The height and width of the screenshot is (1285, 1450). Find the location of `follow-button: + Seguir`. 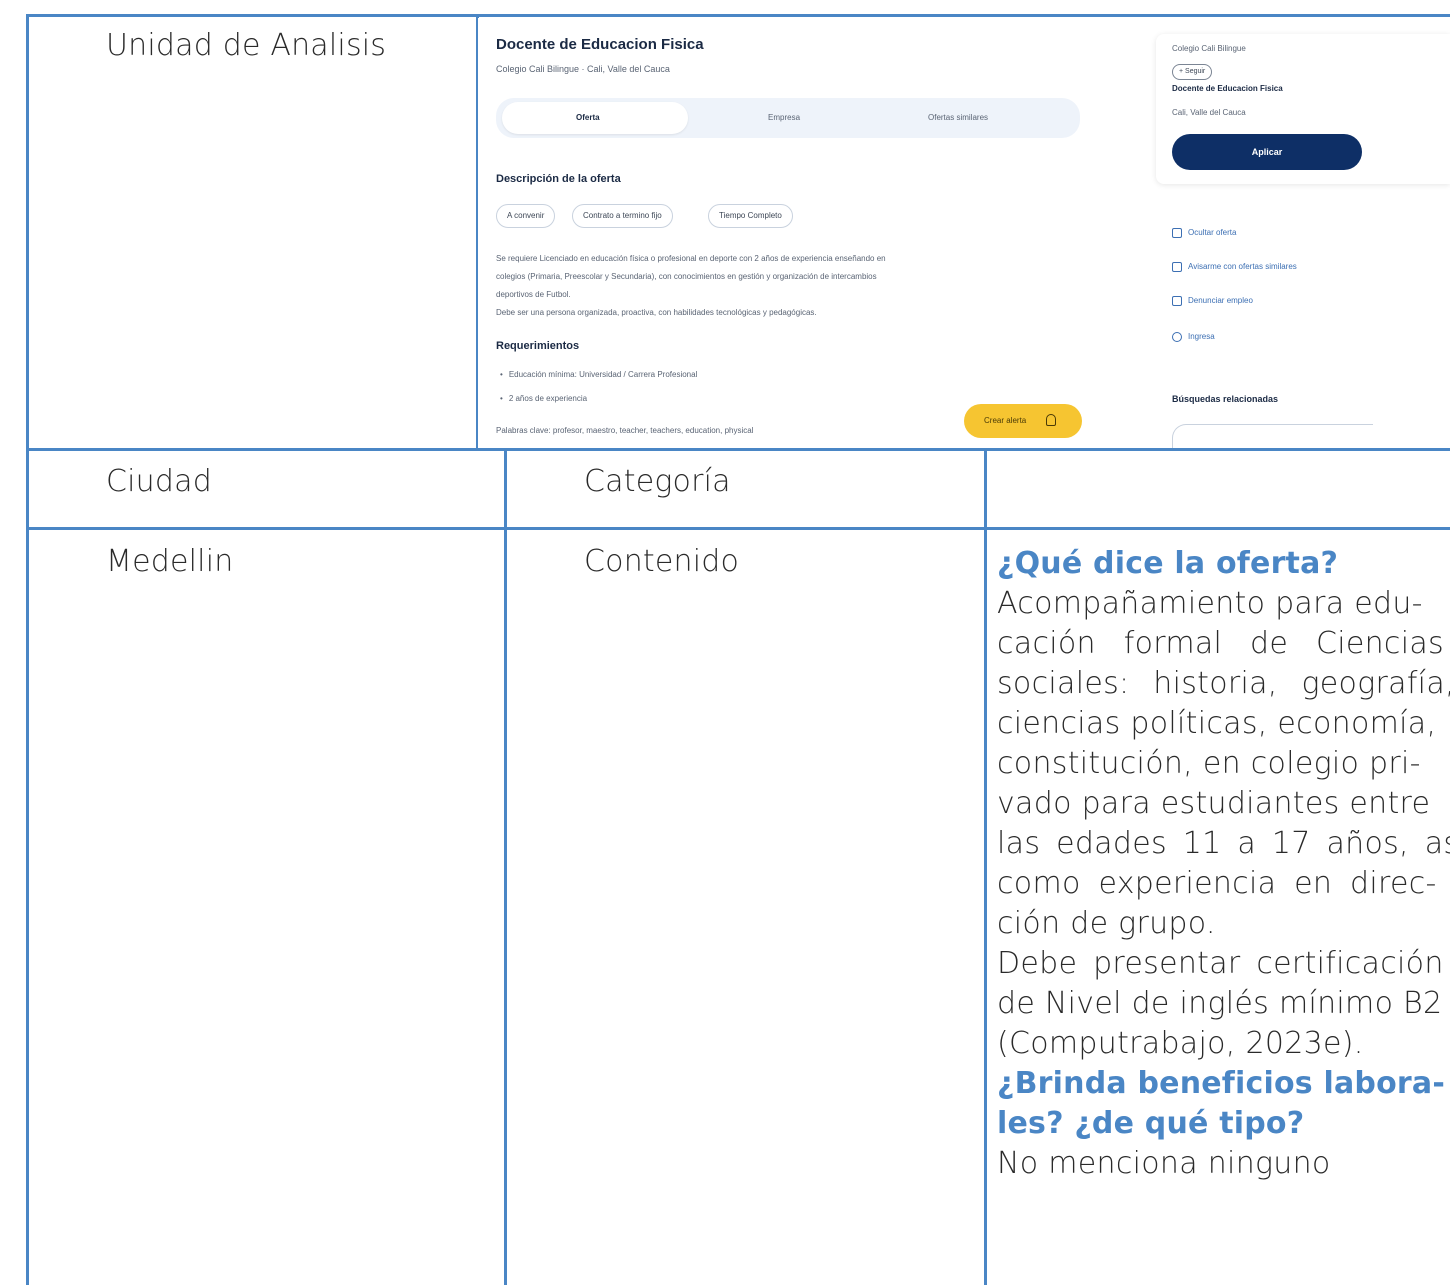

follow-button: + Seguir is located at coordinates (1192, 72).